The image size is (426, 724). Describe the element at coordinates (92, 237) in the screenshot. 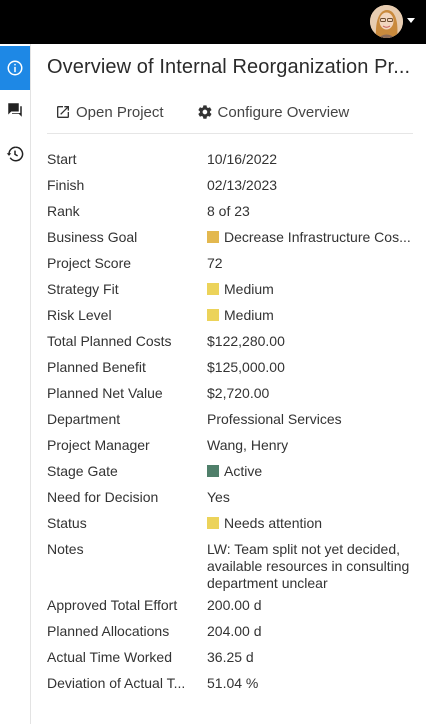

I see `field-label: Business Goal` at that location.